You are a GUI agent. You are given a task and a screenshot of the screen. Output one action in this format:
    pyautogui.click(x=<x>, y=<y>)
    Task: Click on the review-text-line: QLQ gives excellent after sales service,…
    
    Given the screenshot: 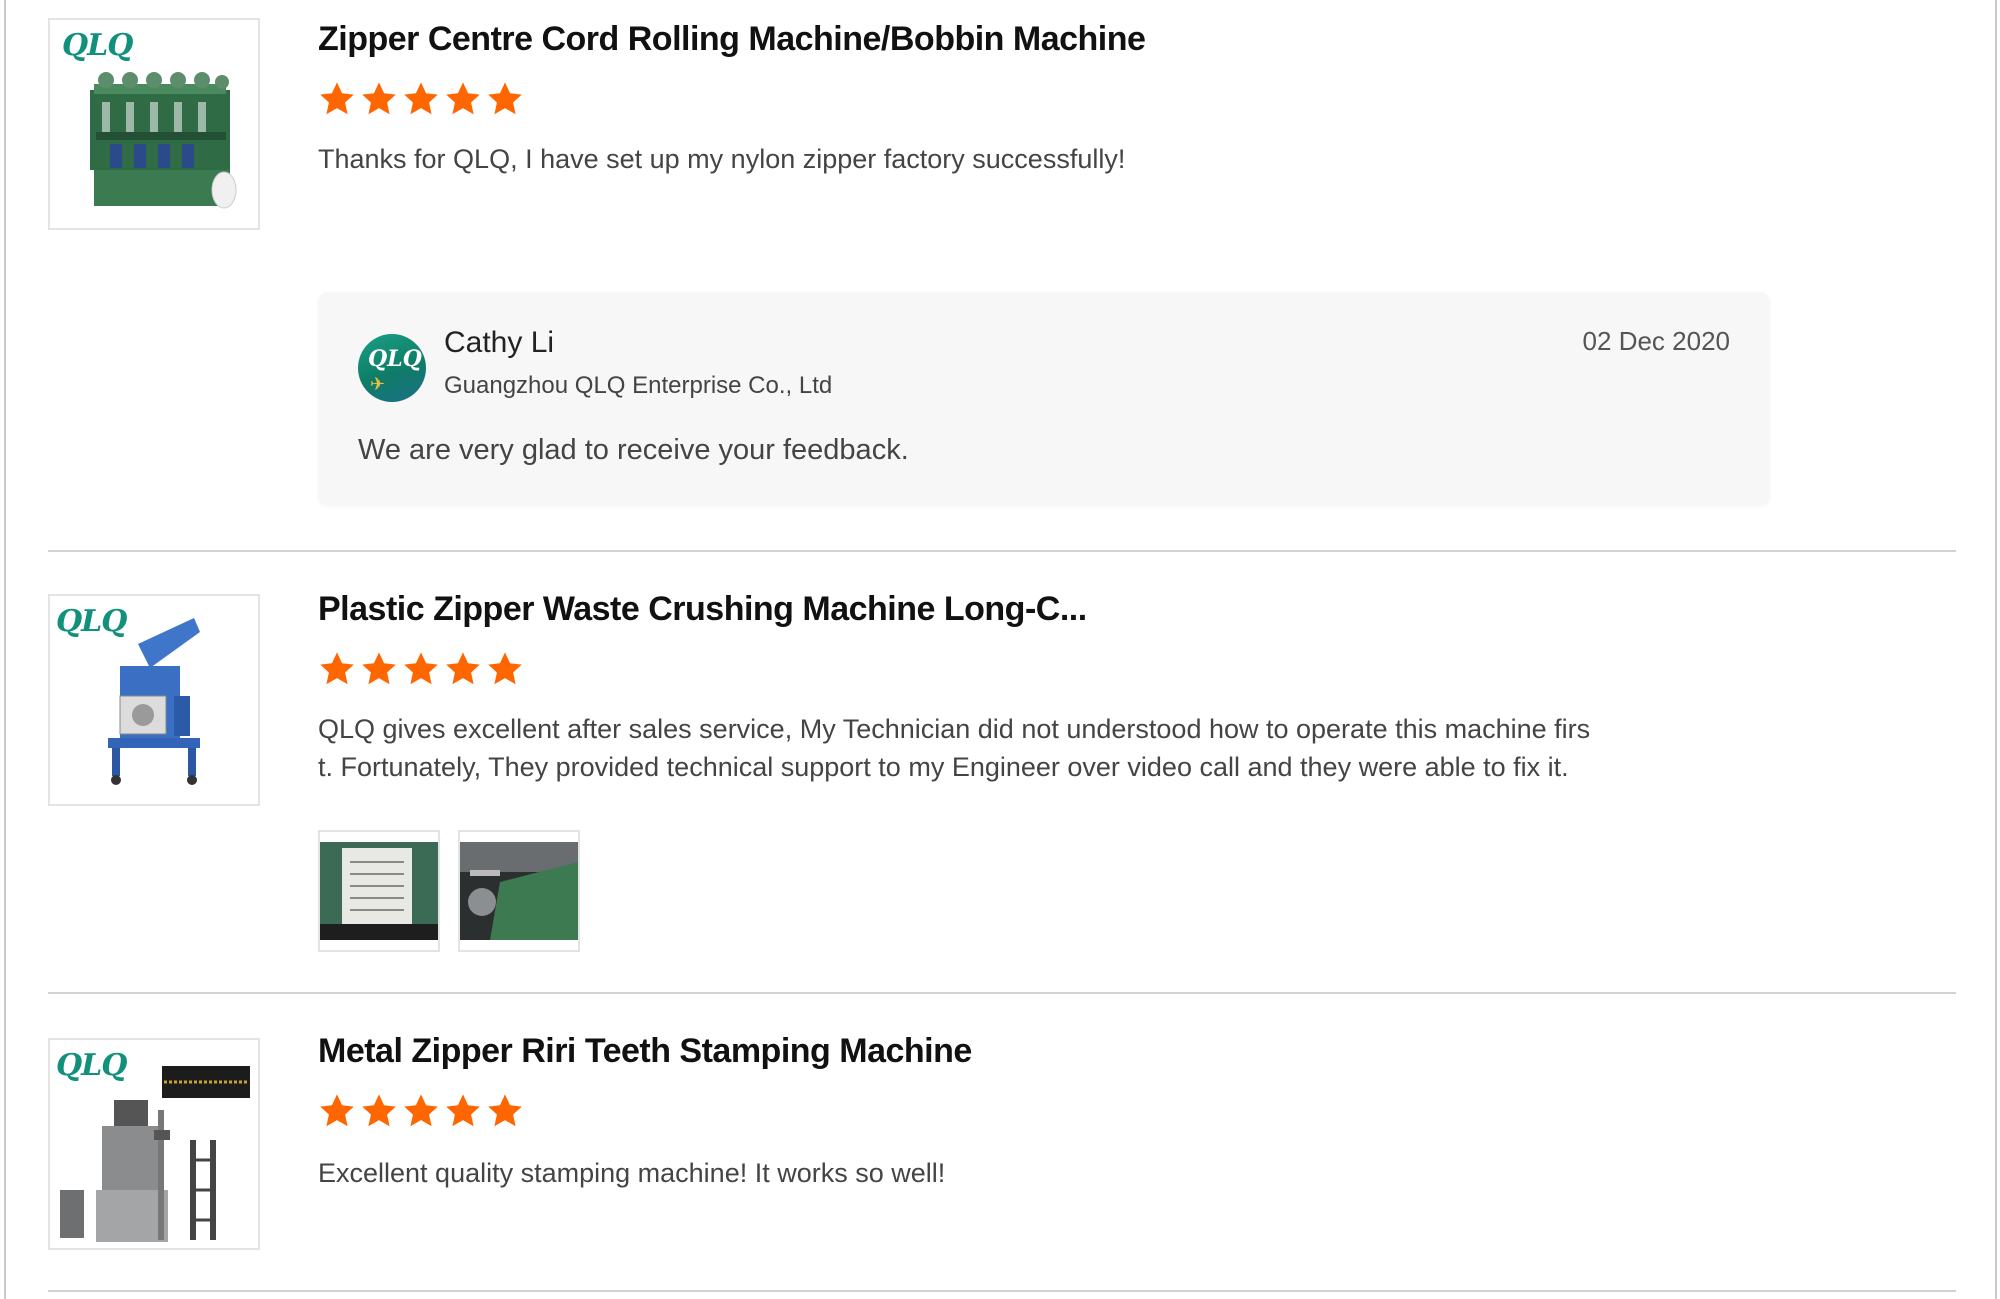 What is the action you would take?
    pyautogui.click(x=954, y=729)
    